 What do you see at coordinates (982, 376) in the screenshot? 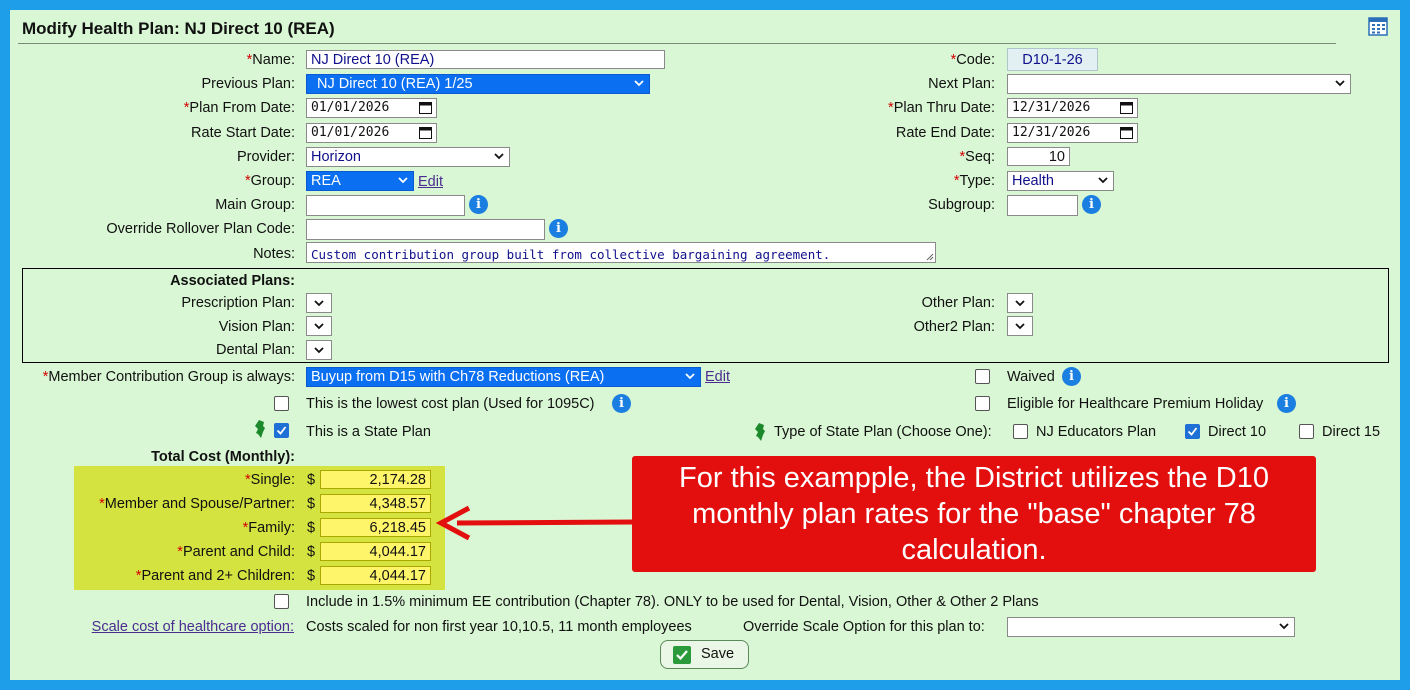
I see `waived-checkbox` at bounding box center [982, 376].